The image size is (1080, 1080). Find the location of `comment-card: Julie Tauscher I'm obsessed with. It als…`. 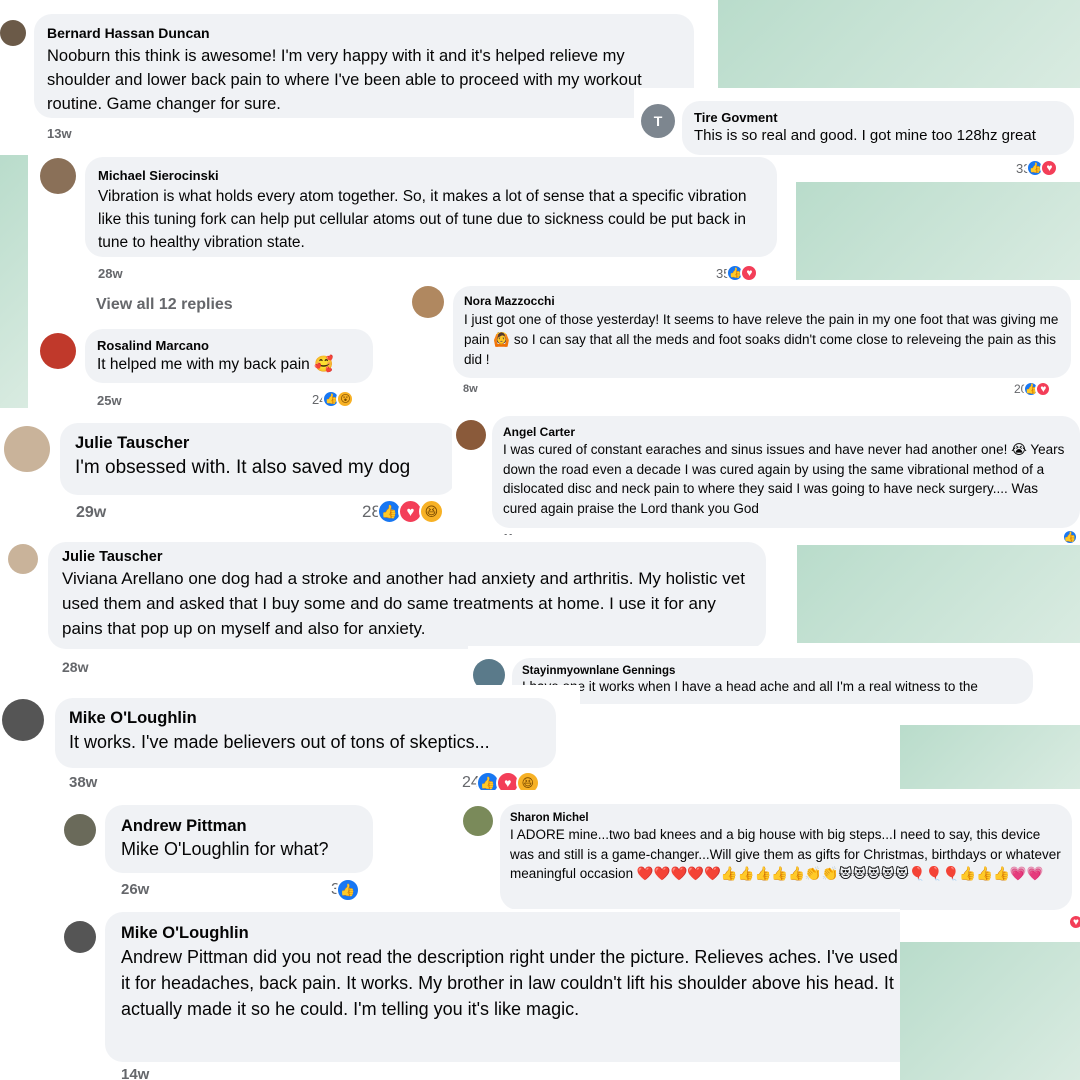

comment-card: Julie Tauscher I'm obsessed with. It als… is located at coordinates (232, 472).